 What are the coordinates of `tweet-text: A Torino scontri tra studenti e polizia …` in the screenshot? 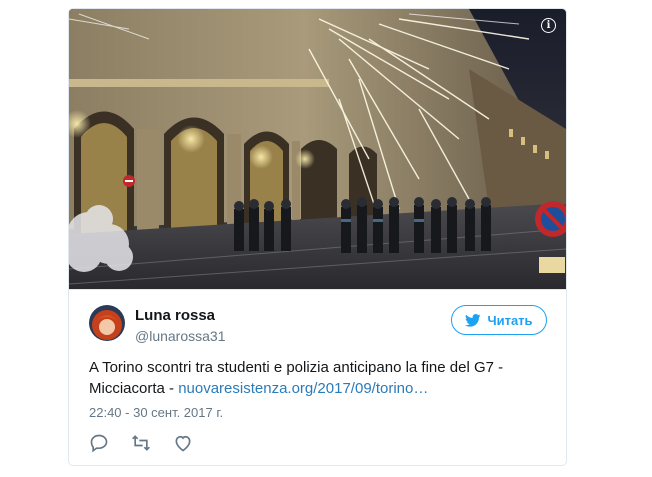 It's located at (321, 378).